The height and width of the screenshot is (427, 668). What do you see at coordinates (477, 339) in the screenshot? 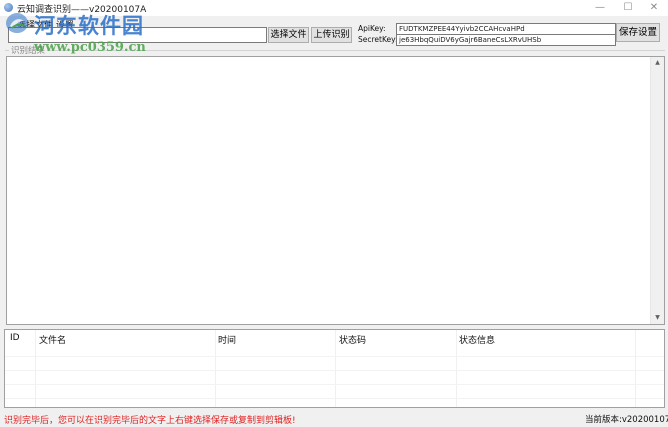
I see `column-header-status-info: 状态信息` at bounding box center [477, 339].